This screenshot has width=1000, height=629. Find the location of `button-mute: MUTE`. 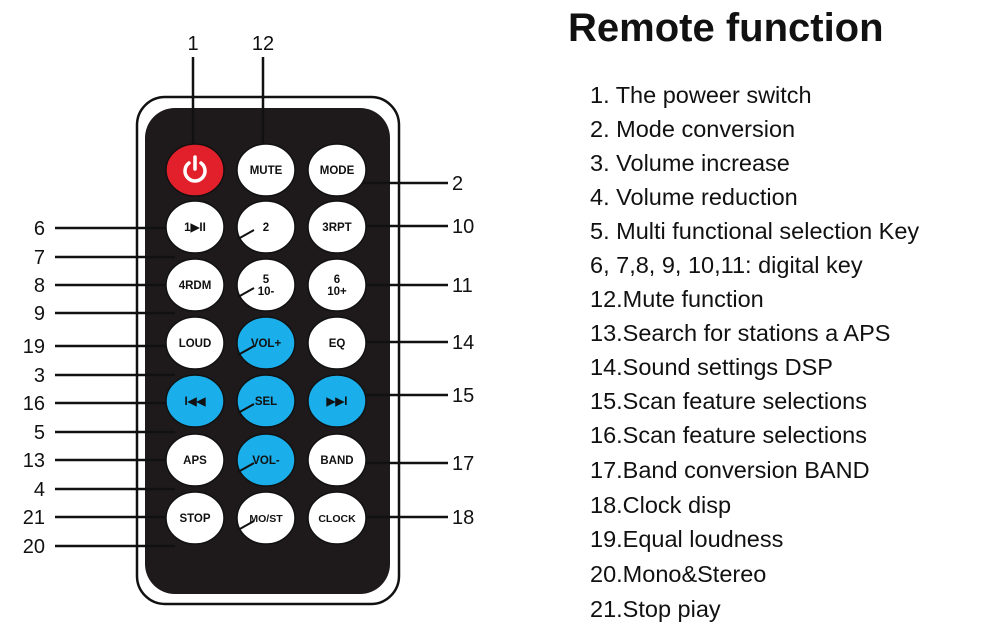

button-mute: MUTE is located at coordinates (266, 170).